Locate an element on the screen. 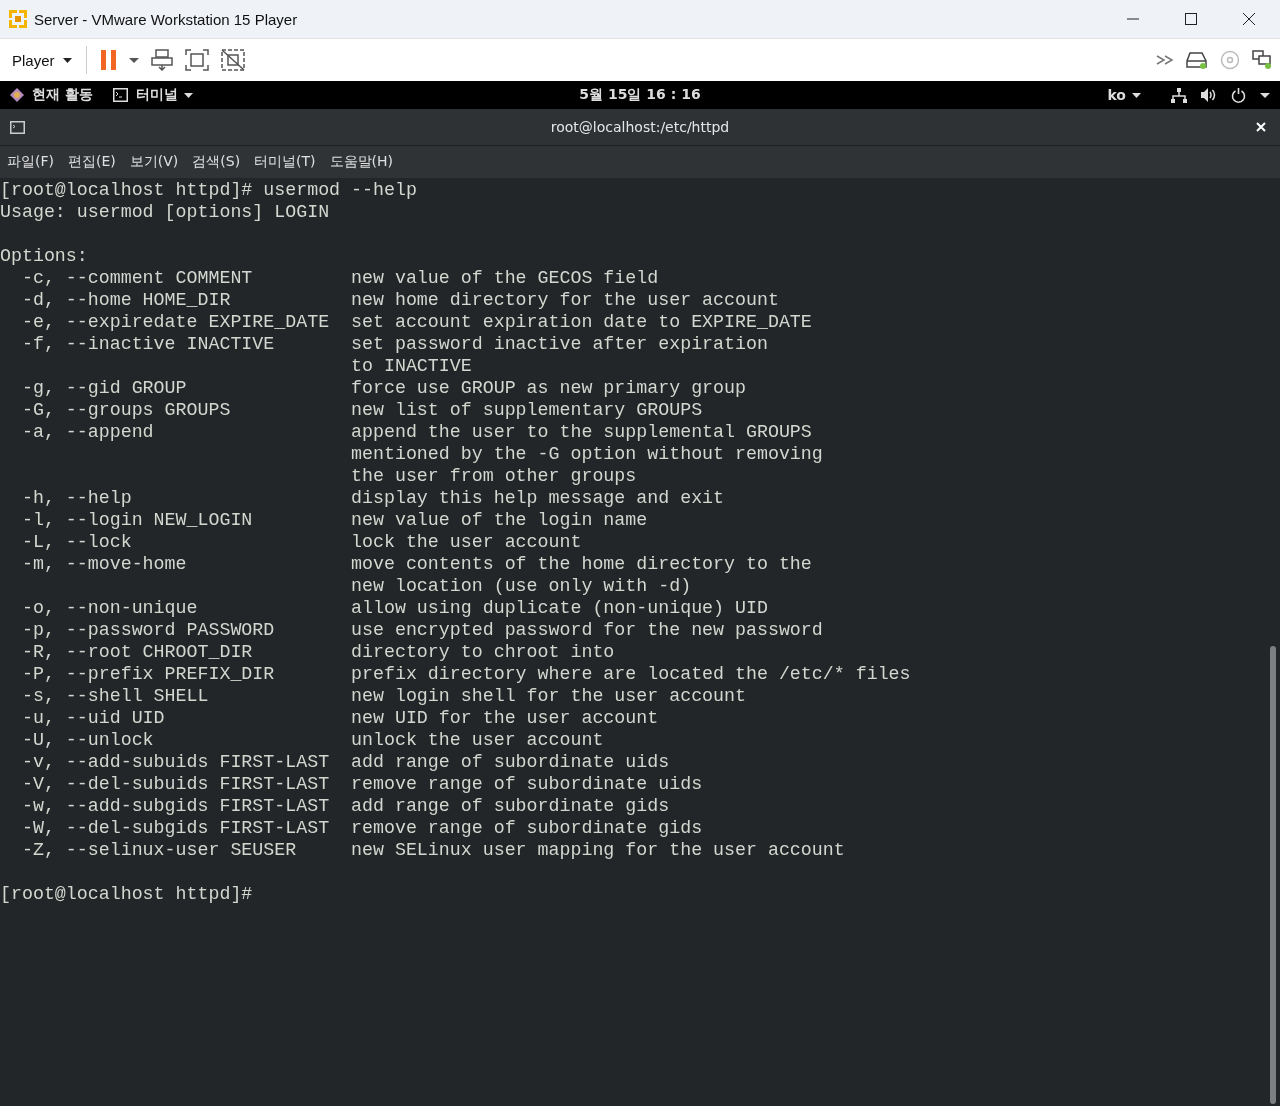  send-keys-icon is located at coordinates (161, 60).